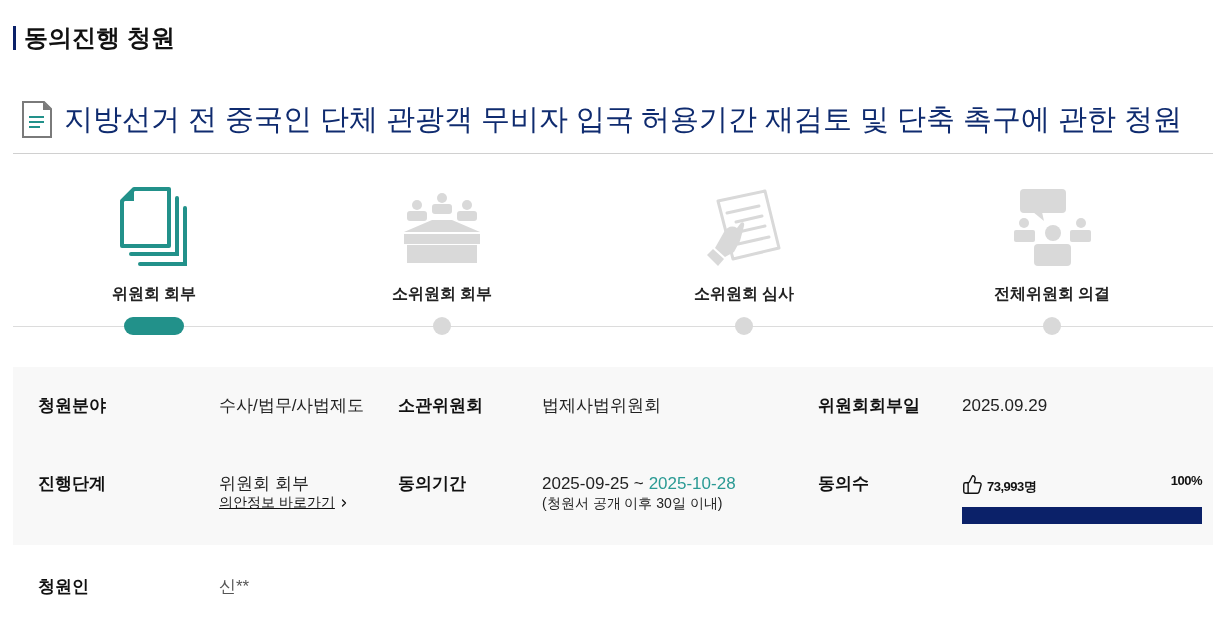  Describe the element at coordinates (64, 587) in the screenshot. I see `field-label: 청원인` at that location.